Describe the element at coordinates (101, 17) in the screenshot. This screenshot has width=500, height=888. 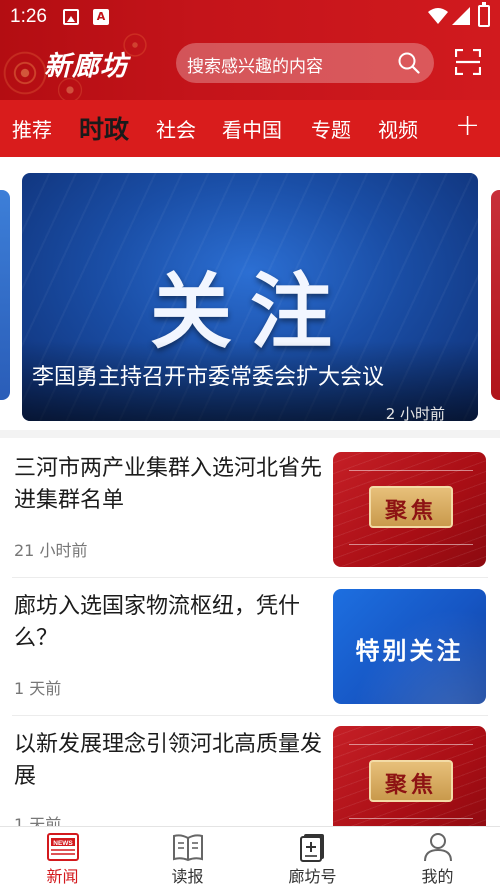
I see `a-notification-icon: A` at that location.